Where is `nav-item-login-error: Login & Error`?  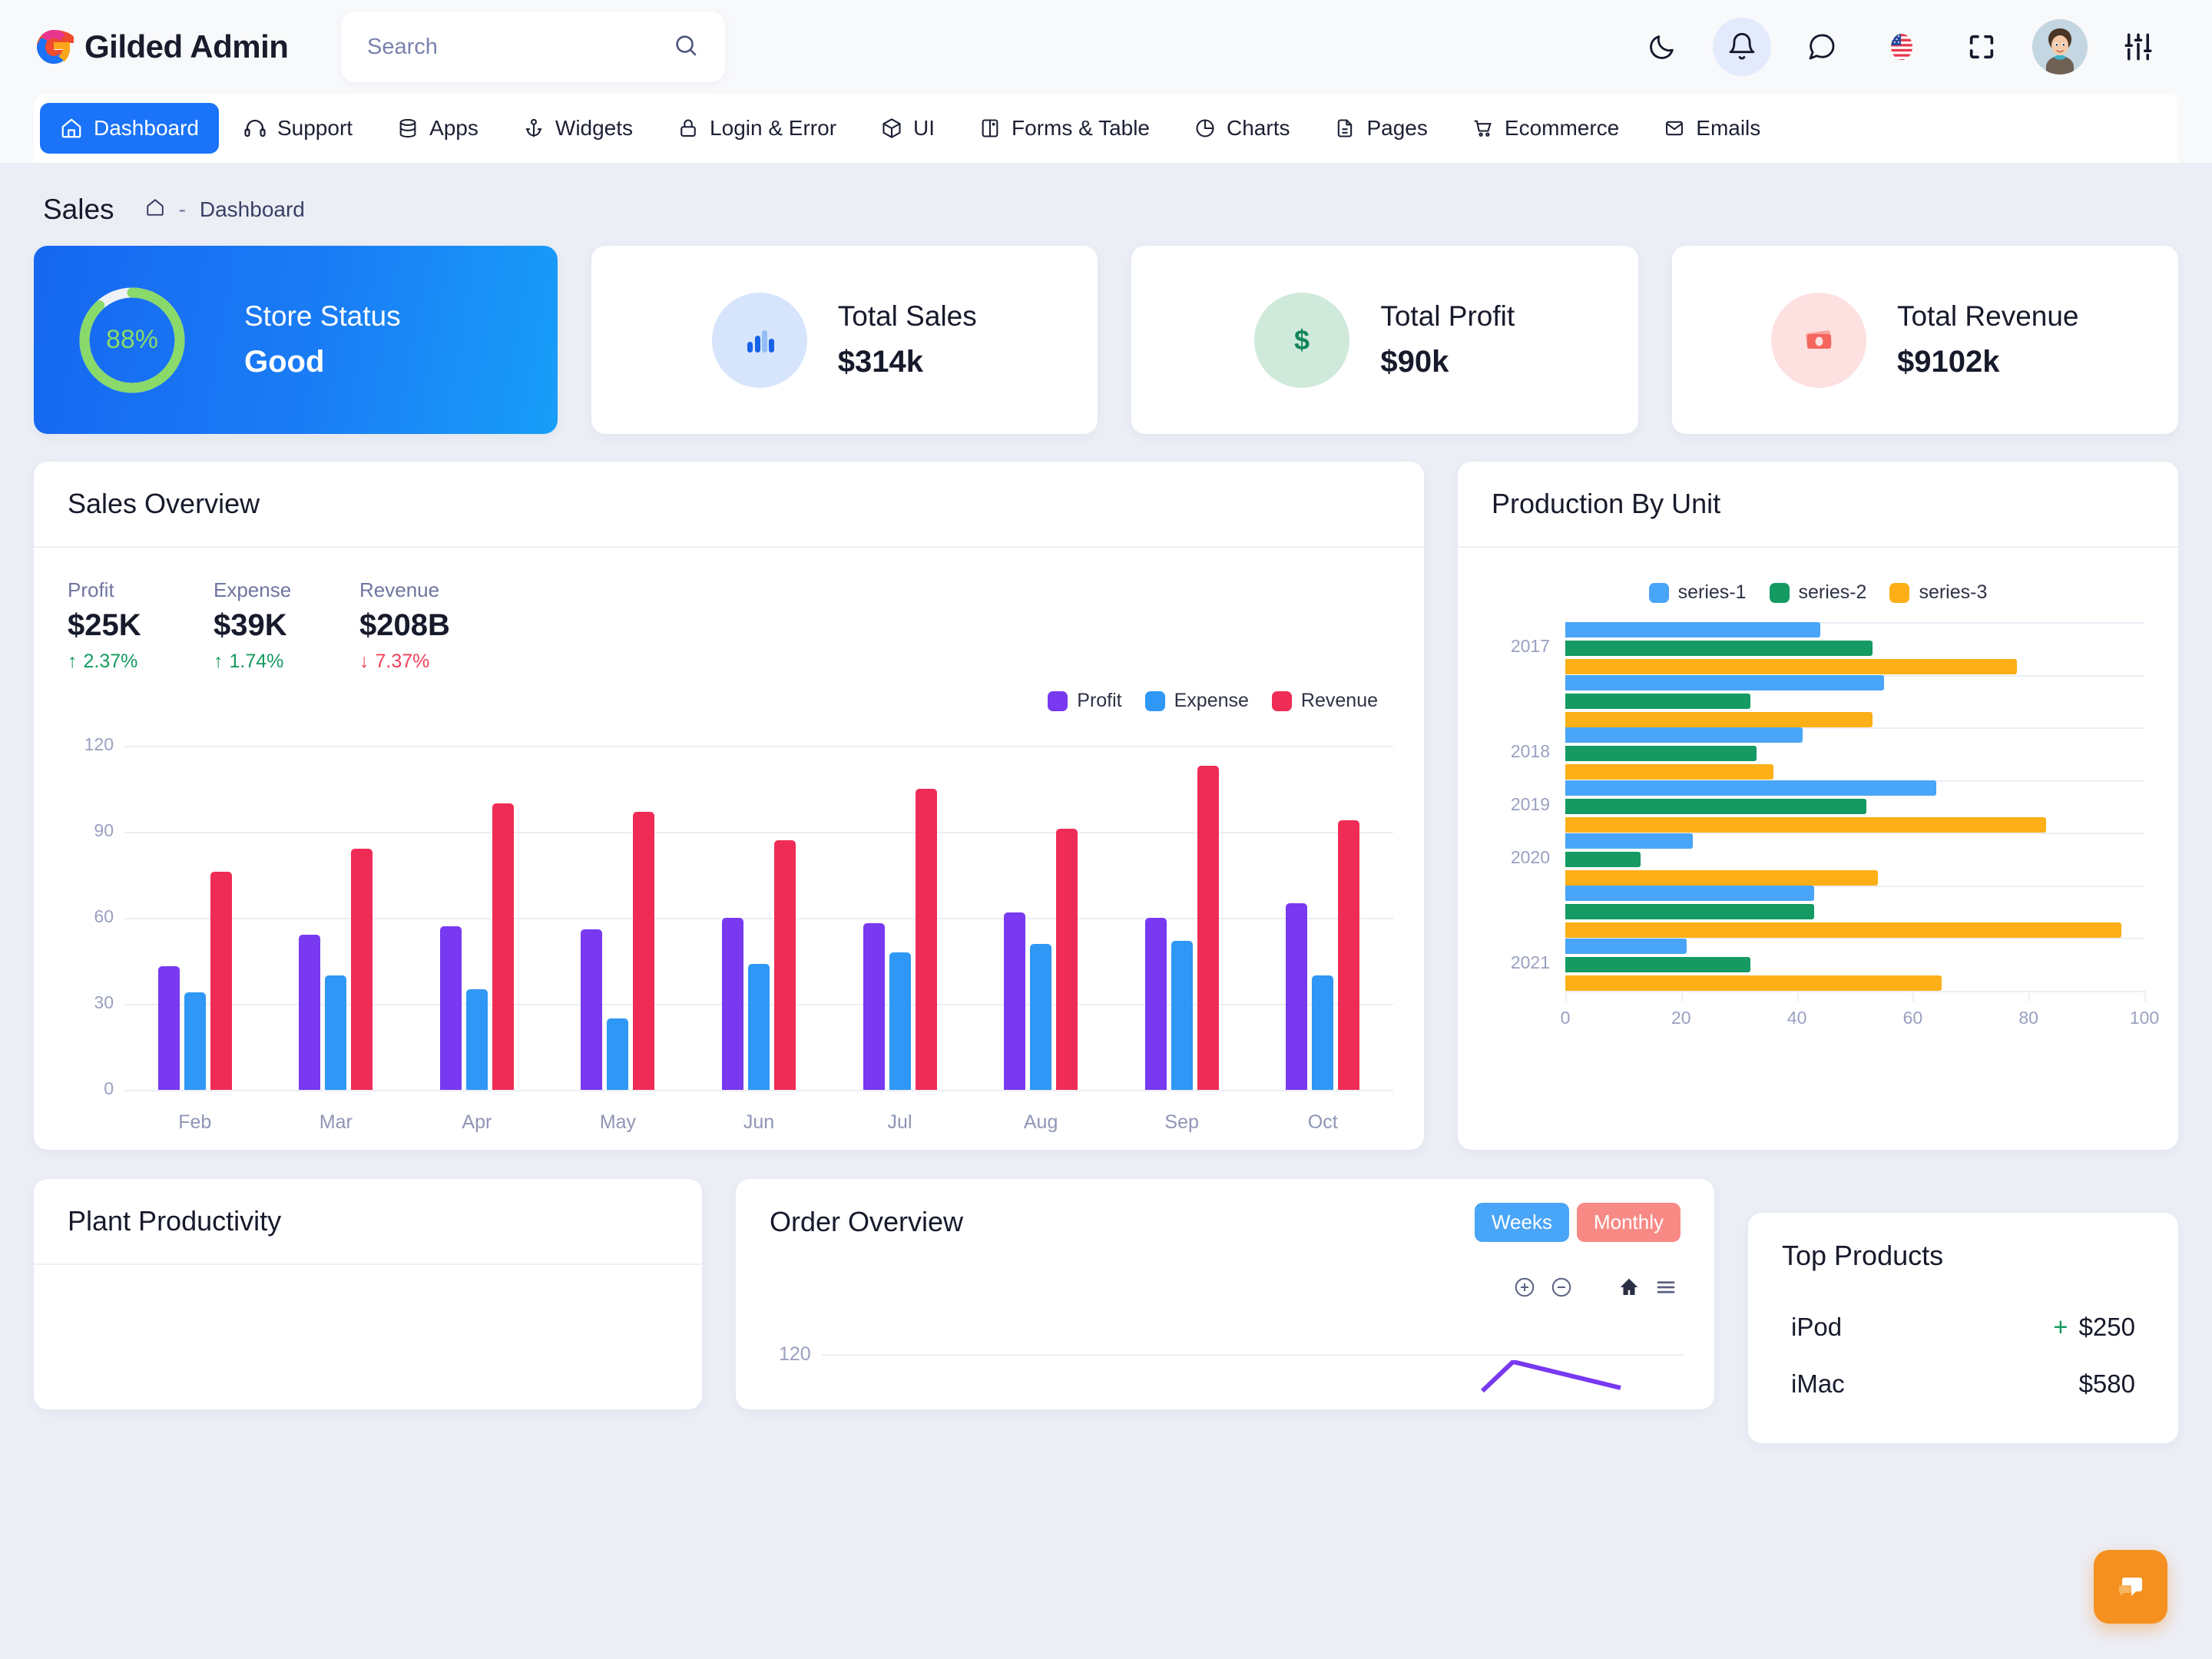
nav-item-login-error: Login & Error is located at coordinates (756, 129).